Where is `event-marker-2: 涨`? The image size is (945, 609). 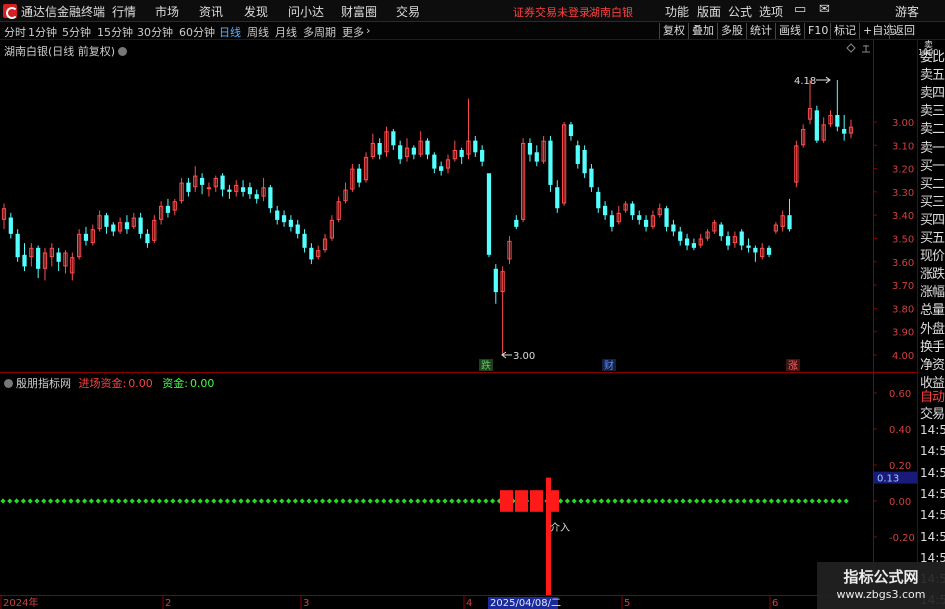
event-marker-2: 涨 is located at coordinates (793, 366).